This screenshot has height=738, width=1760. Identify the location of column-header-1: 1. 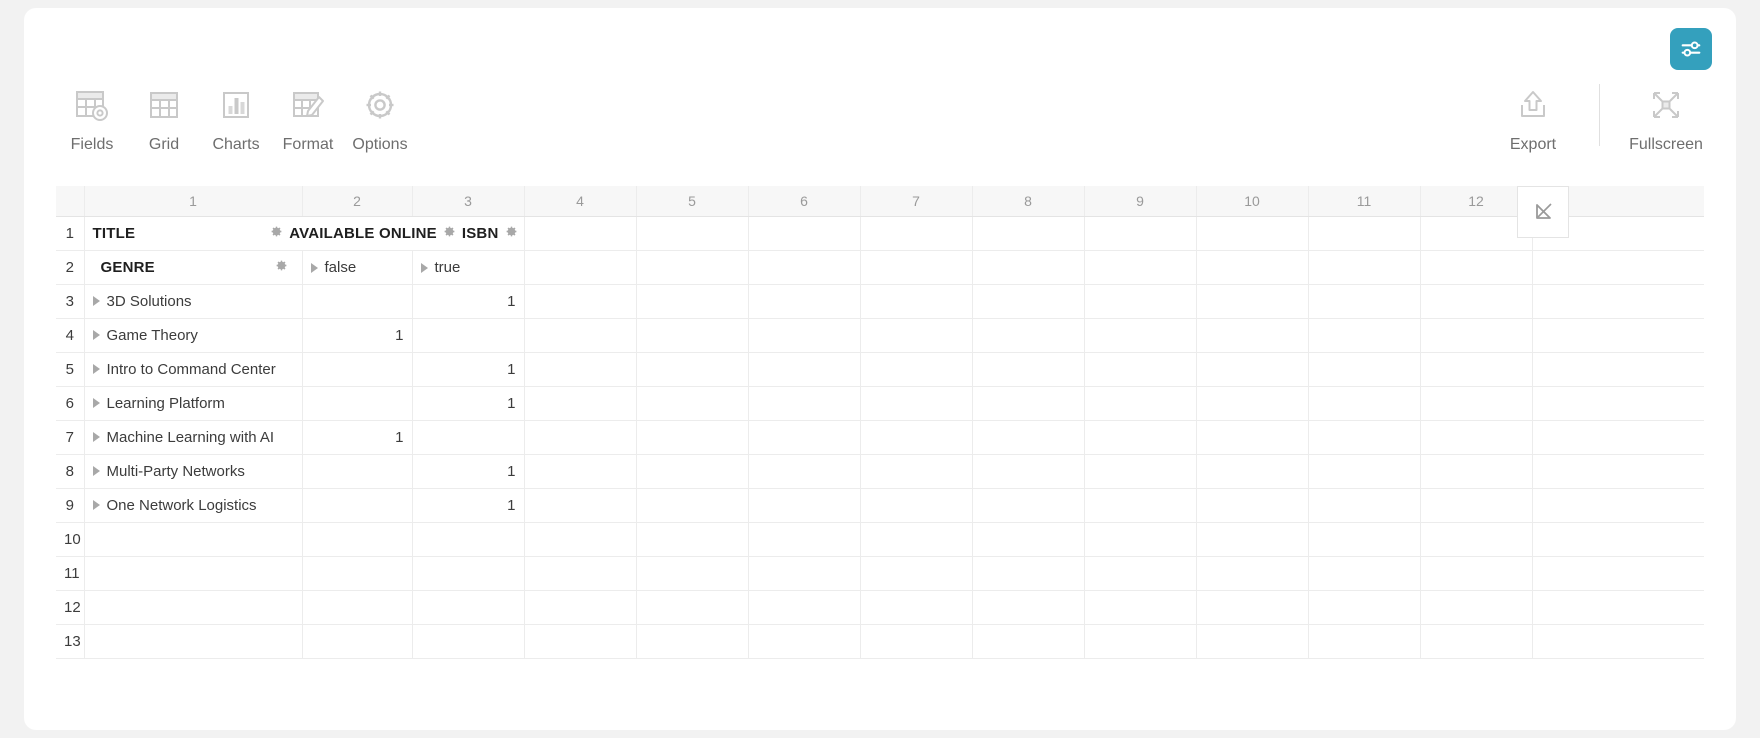
(193, 201).